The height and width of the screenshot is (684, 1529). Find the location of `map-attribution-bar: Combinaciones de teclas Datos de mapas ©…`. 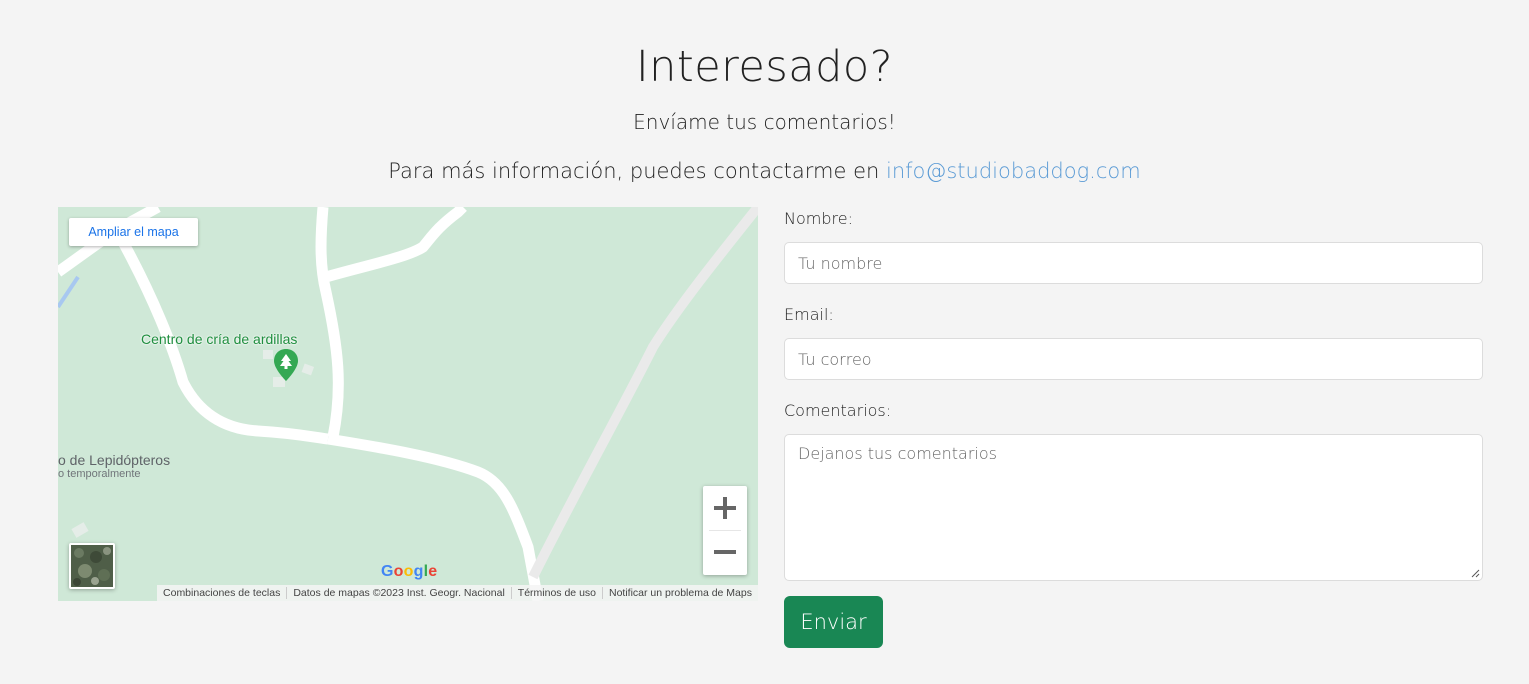

map-attribution-bar: Combinaciones de teclas Datos de mapas ©… is located at coordinates (457, 593).